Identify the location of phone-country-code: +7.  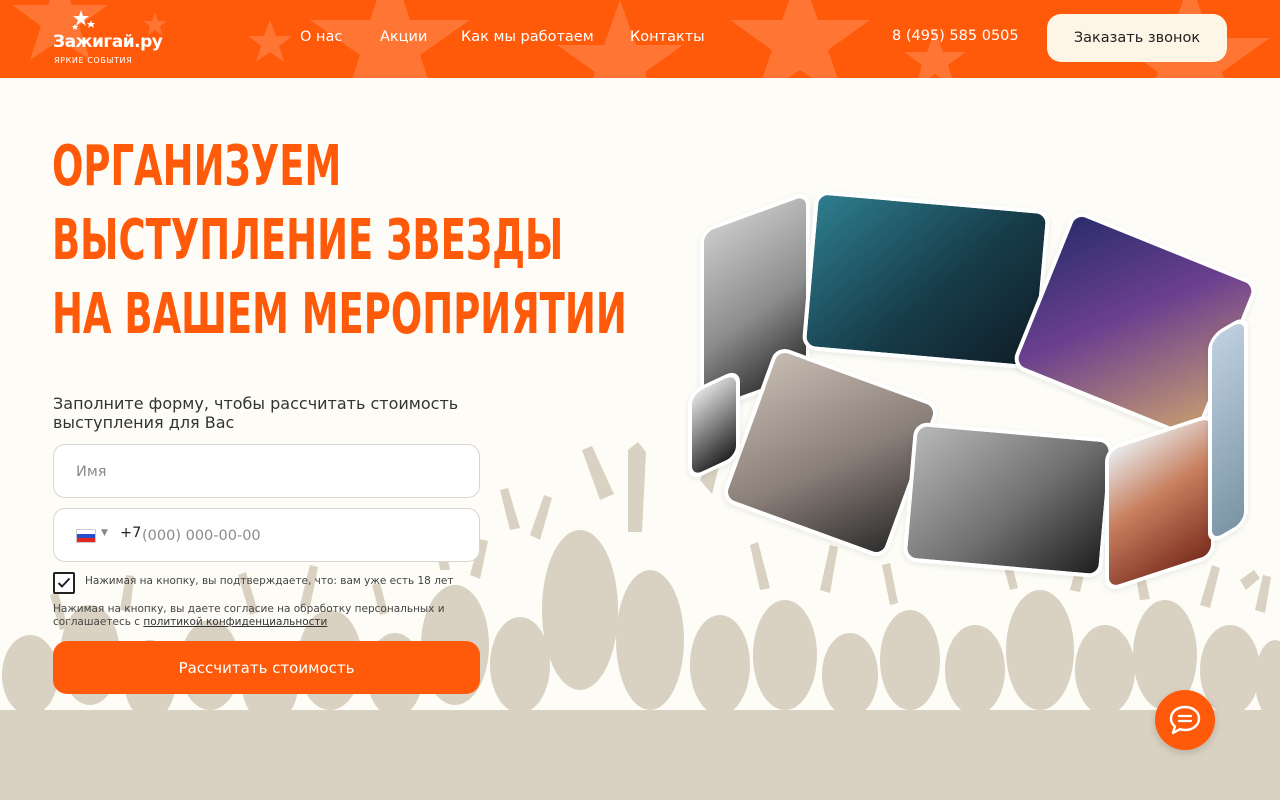
(131, 533).